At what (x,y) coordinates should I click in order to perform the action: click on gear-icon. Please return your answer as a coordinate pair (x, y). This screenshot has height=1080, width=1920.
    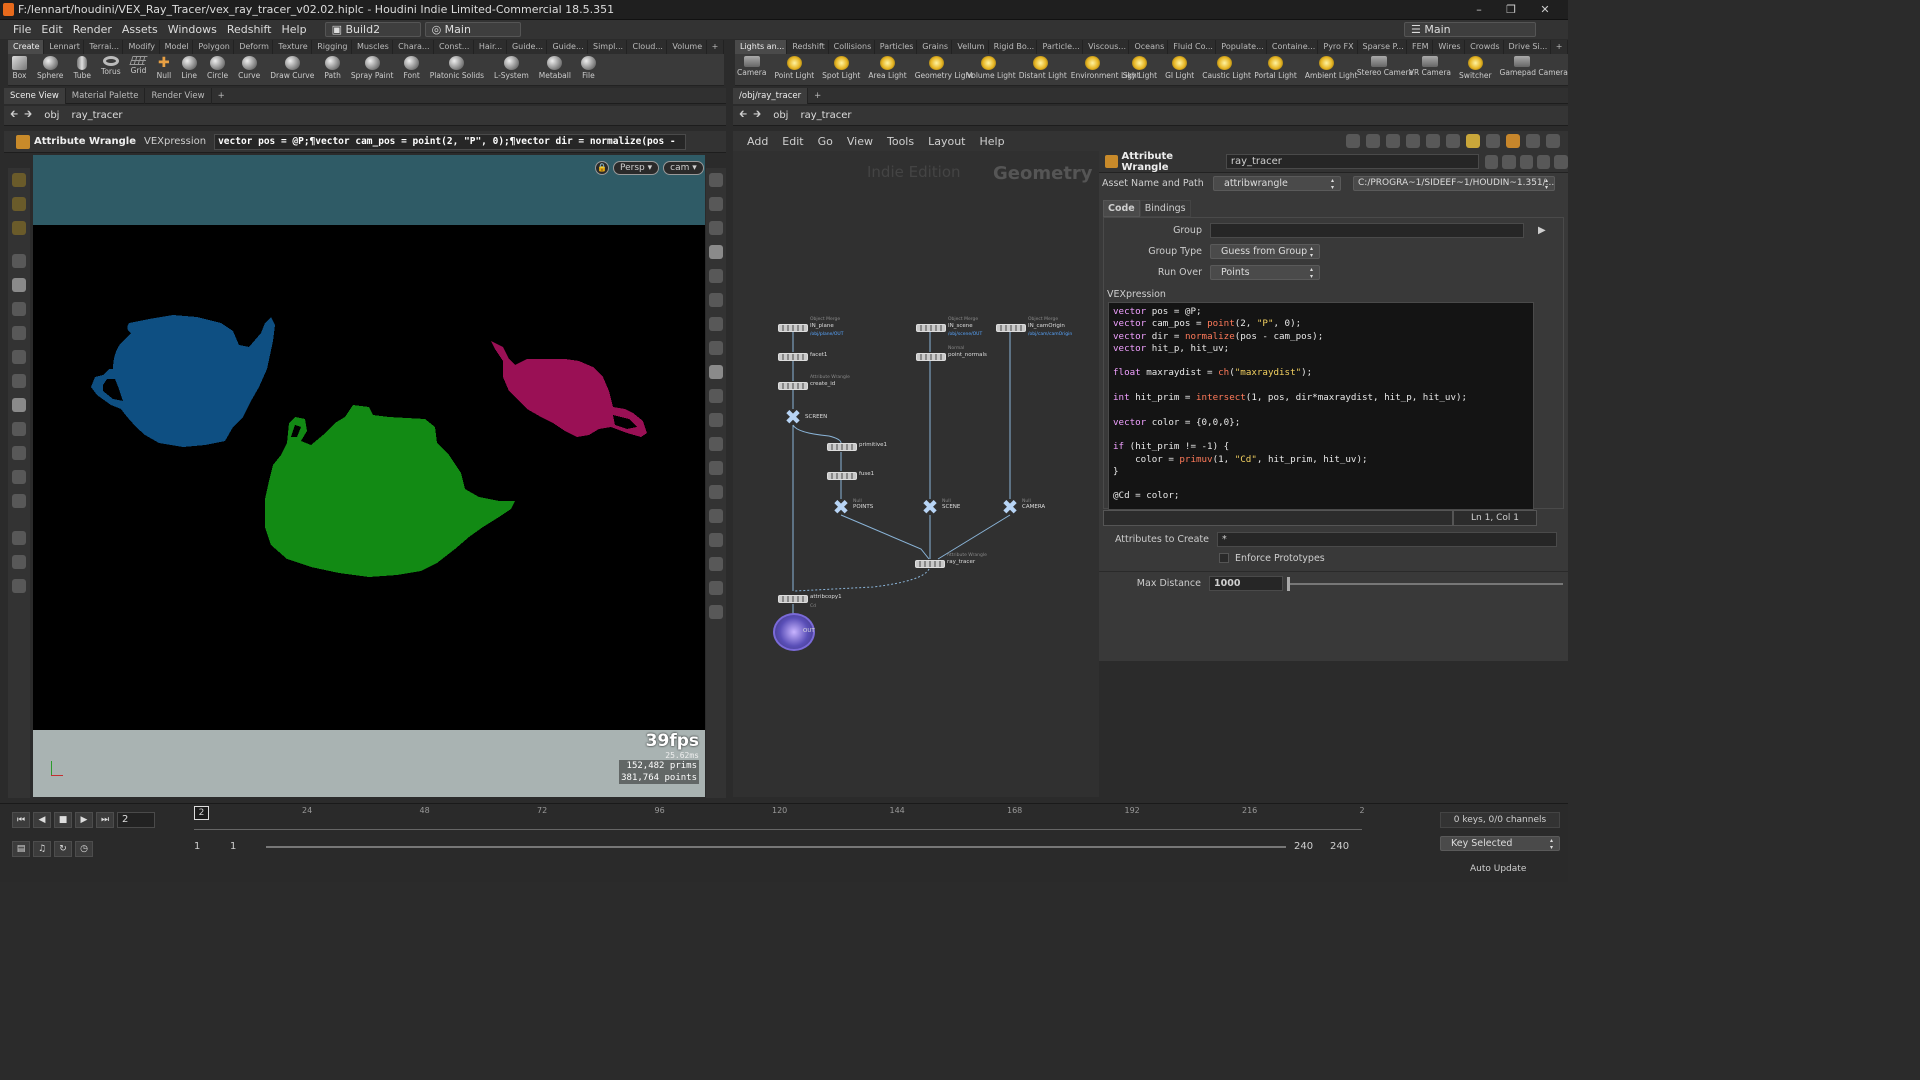
    Looking at the image, I should click on (1491, 161).